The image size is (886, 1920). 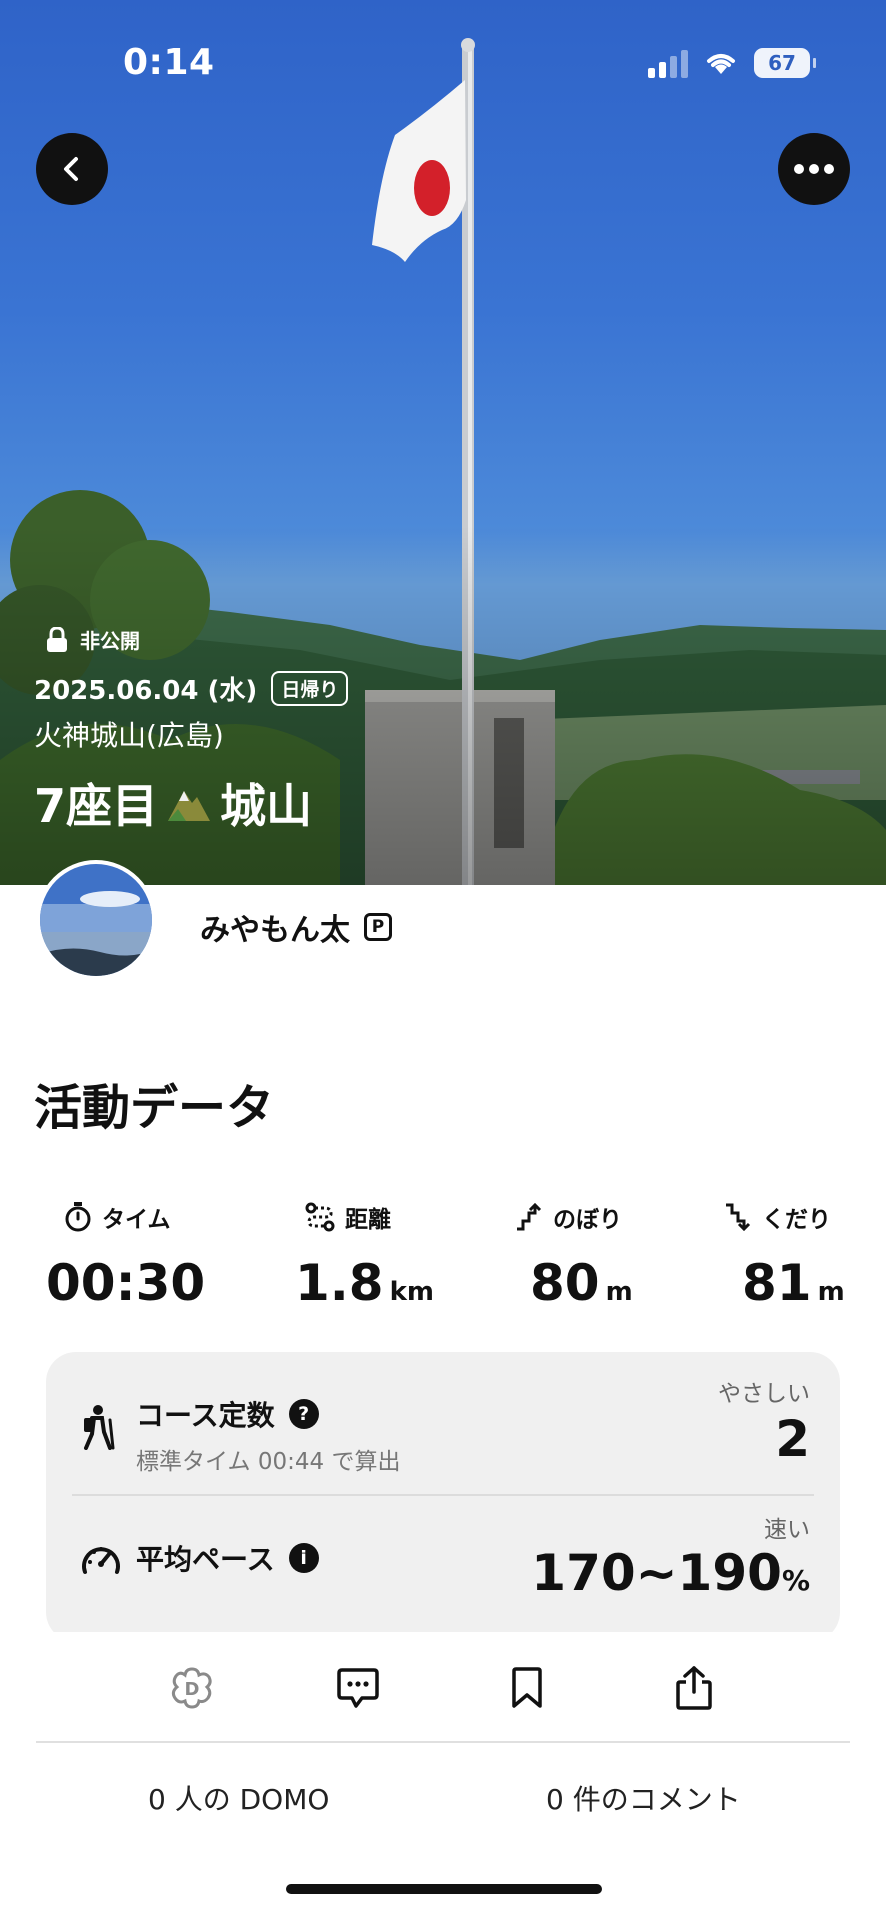 I want to click on lock-icon, so click(x=57, y=639).